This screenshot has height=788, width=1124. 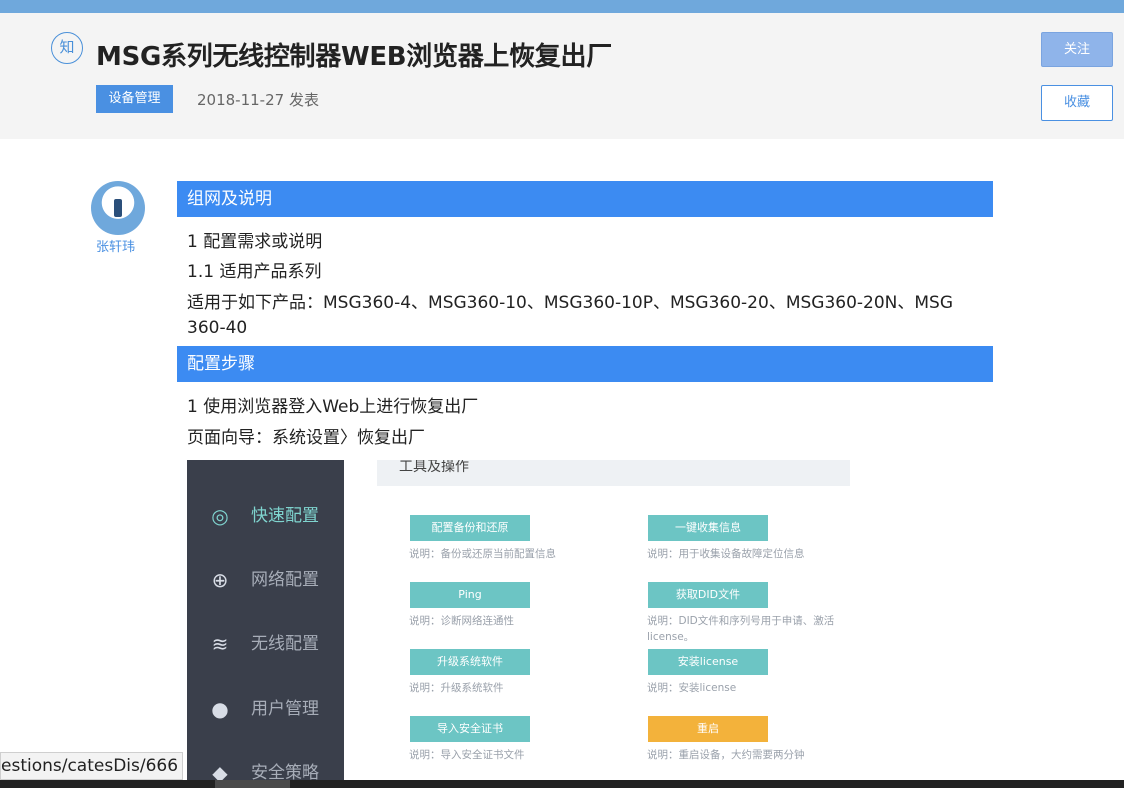 I want to click on user-icon: ●, so click(x=220, y=709).